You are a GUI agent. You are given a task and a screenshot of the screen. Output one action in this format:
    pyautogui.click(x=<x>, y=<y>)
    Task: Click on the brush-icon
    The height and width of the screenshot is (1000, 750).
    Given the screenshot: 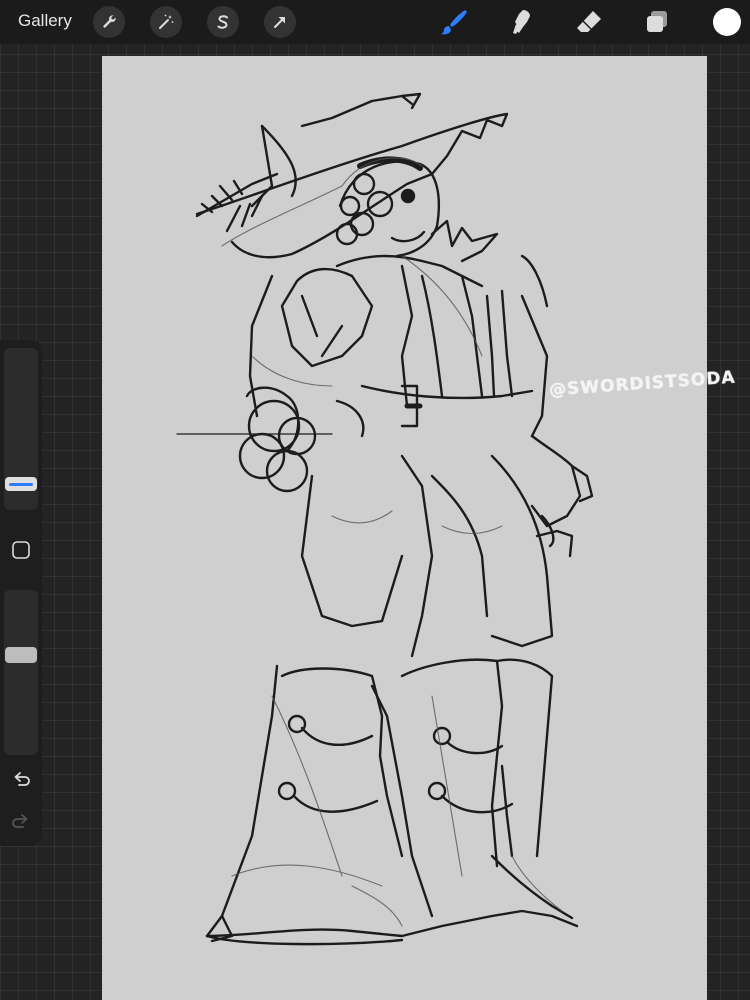 What is the action you would take?
    pyautogui.click(x=454, y=22)
    